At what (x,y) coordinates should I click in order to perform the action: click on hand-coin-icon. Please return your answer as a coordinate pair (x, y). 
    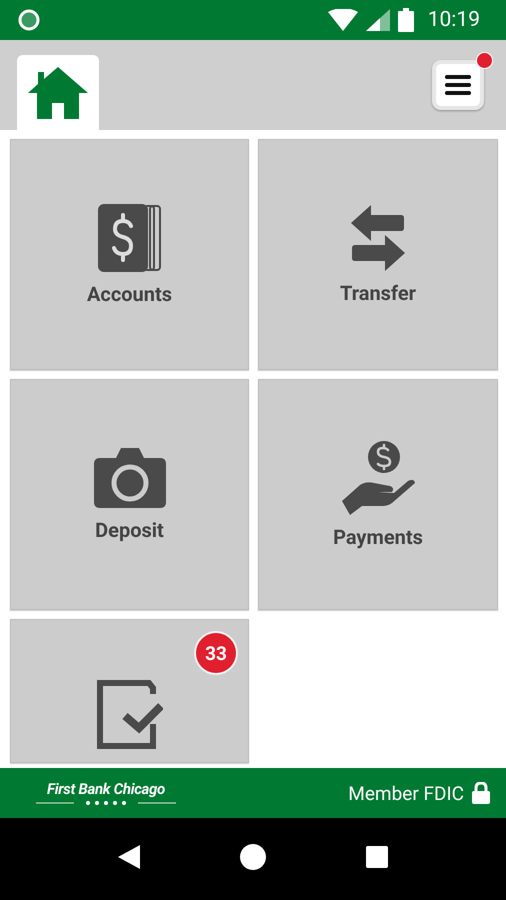
    Looking at the image, I should click on (378, 477).